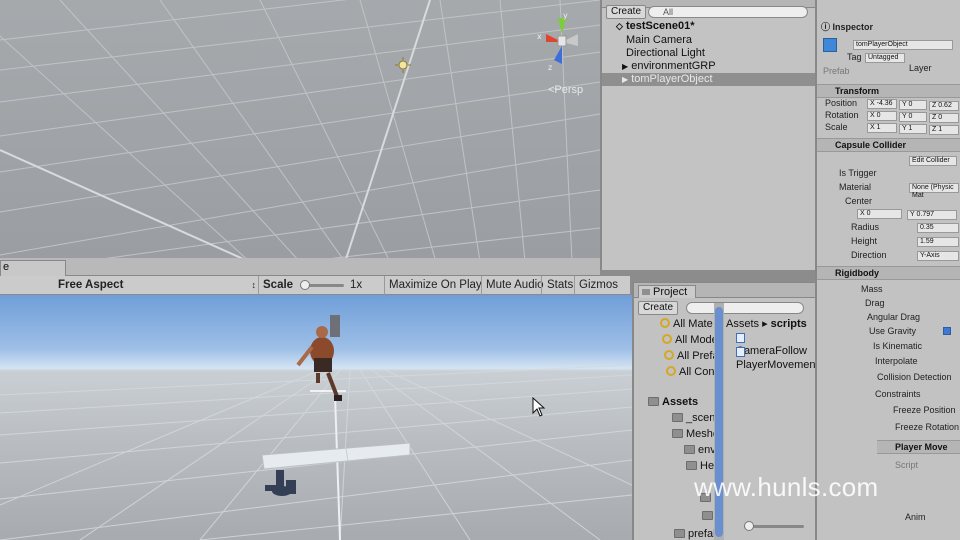  I want to click on rotation-z-field: Z 0, so click(944, 118).